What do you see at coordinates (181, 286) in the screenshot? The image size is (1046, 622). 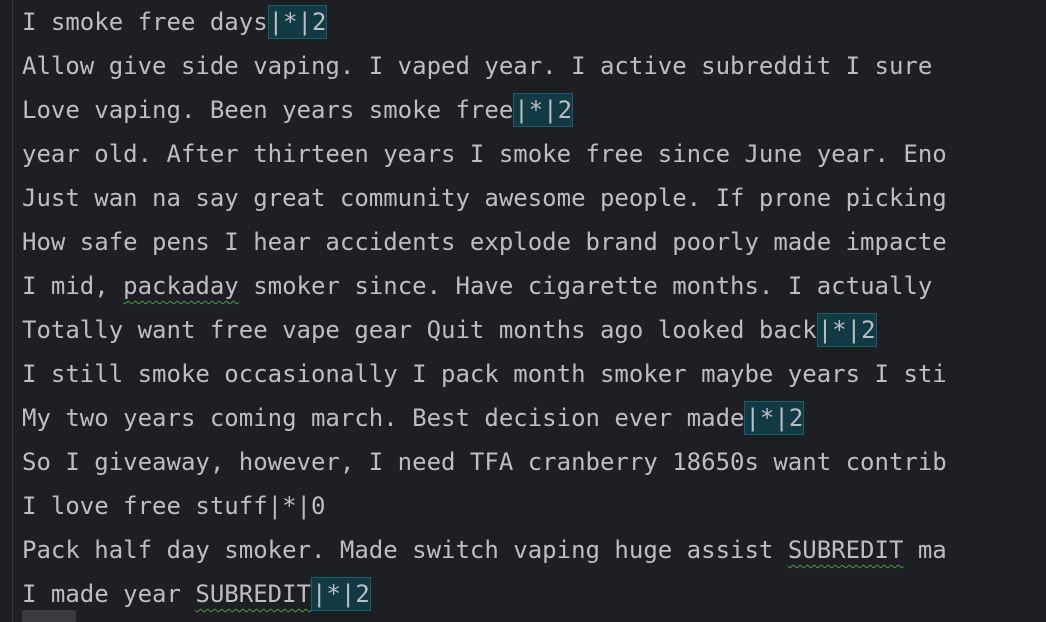 I see `spelling-typo: packaday` at bounding box center [181, 286].